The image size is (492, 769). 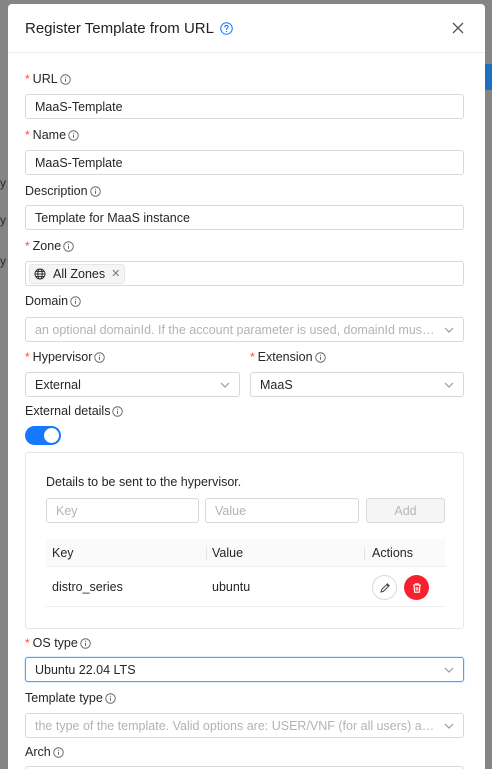 I want to click on extension-label-text: Extension, so click(x=285, y=357).